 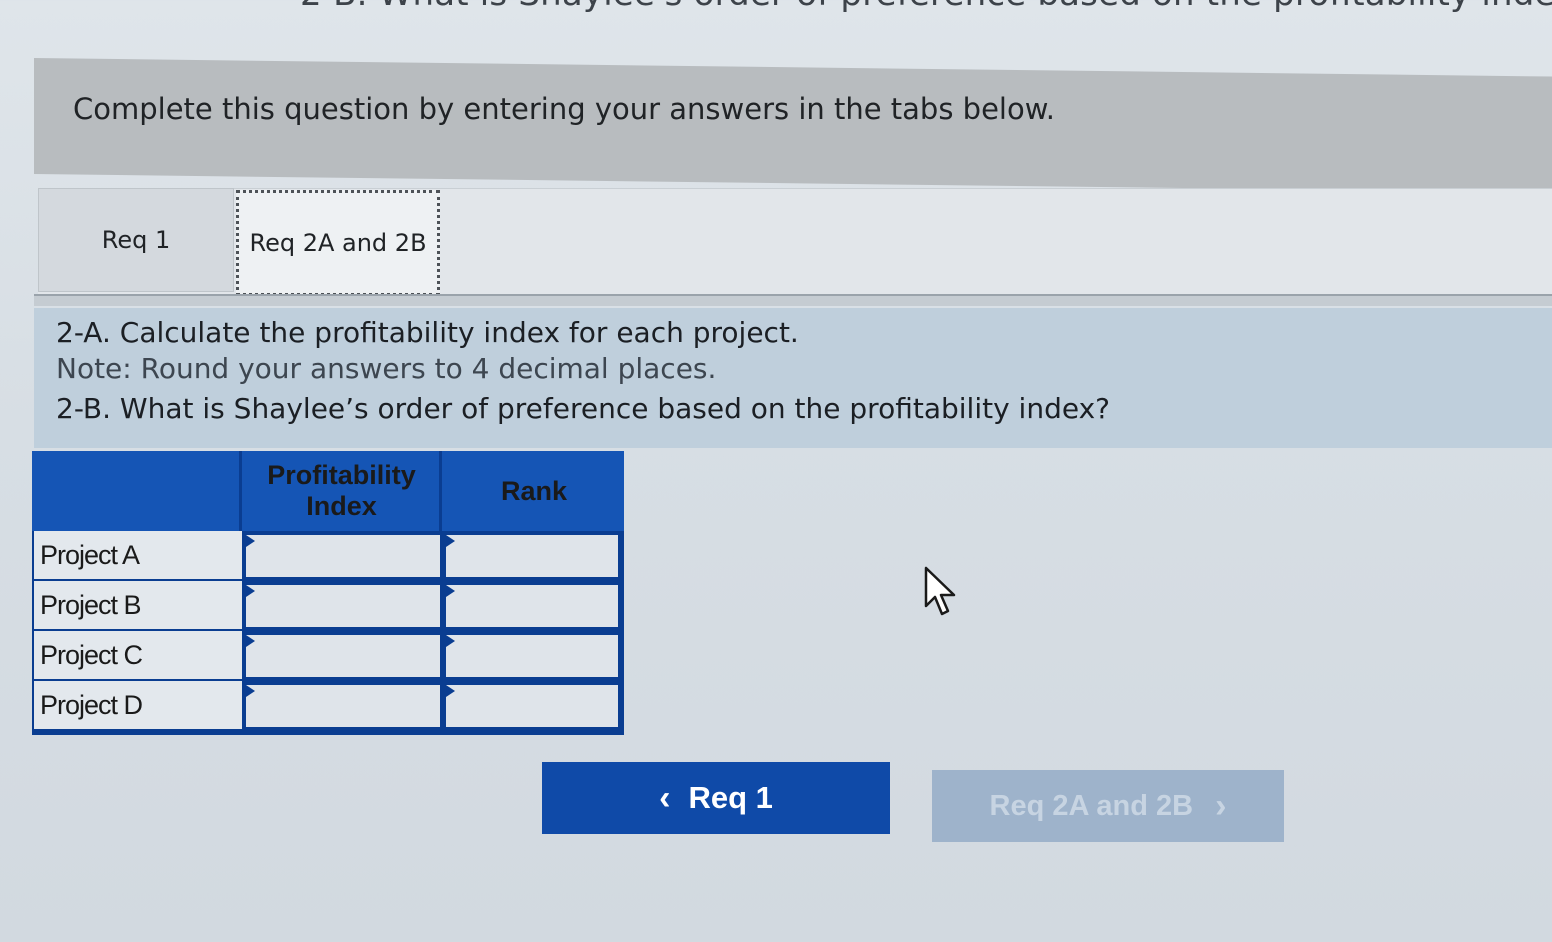 What do you see at coordinates (138, 605) in the screenshot?
I see `row-label: Project B` at bounding box center [138, 605].